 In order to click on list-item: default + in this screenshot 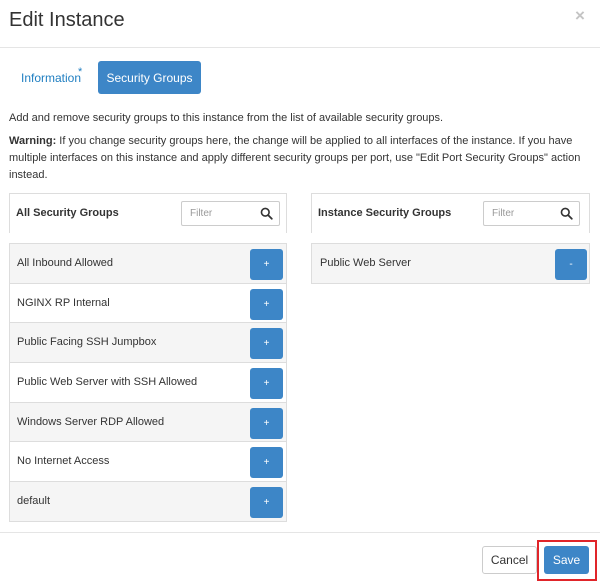, I will do `click(148, 502)`.